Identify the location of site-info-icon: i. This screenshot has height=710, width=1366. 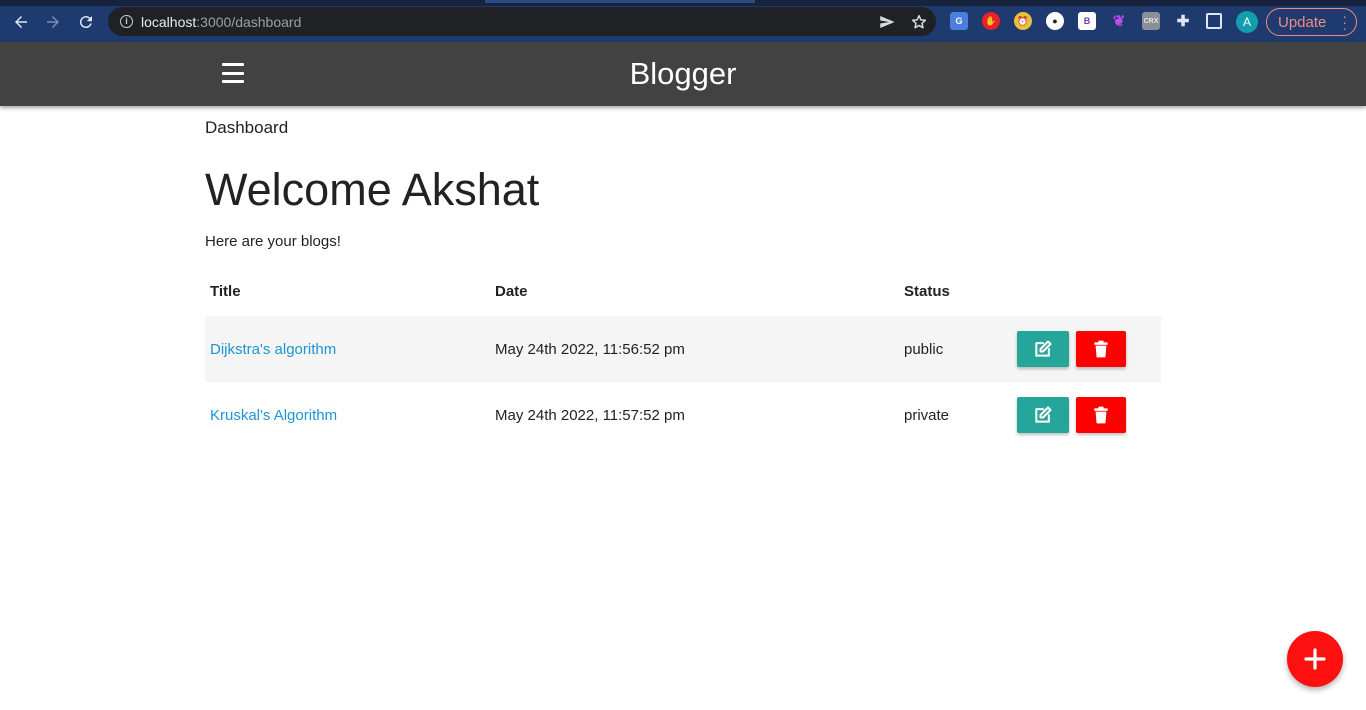
(126, 21).